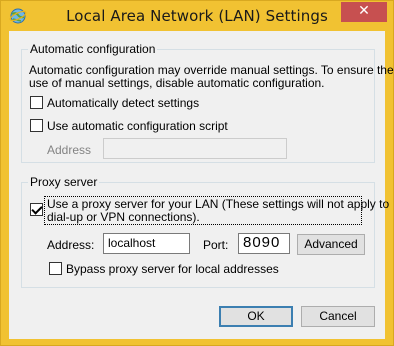  I want to click on window-title: Local Area Network (LAN) Settings, so click(197, 16).